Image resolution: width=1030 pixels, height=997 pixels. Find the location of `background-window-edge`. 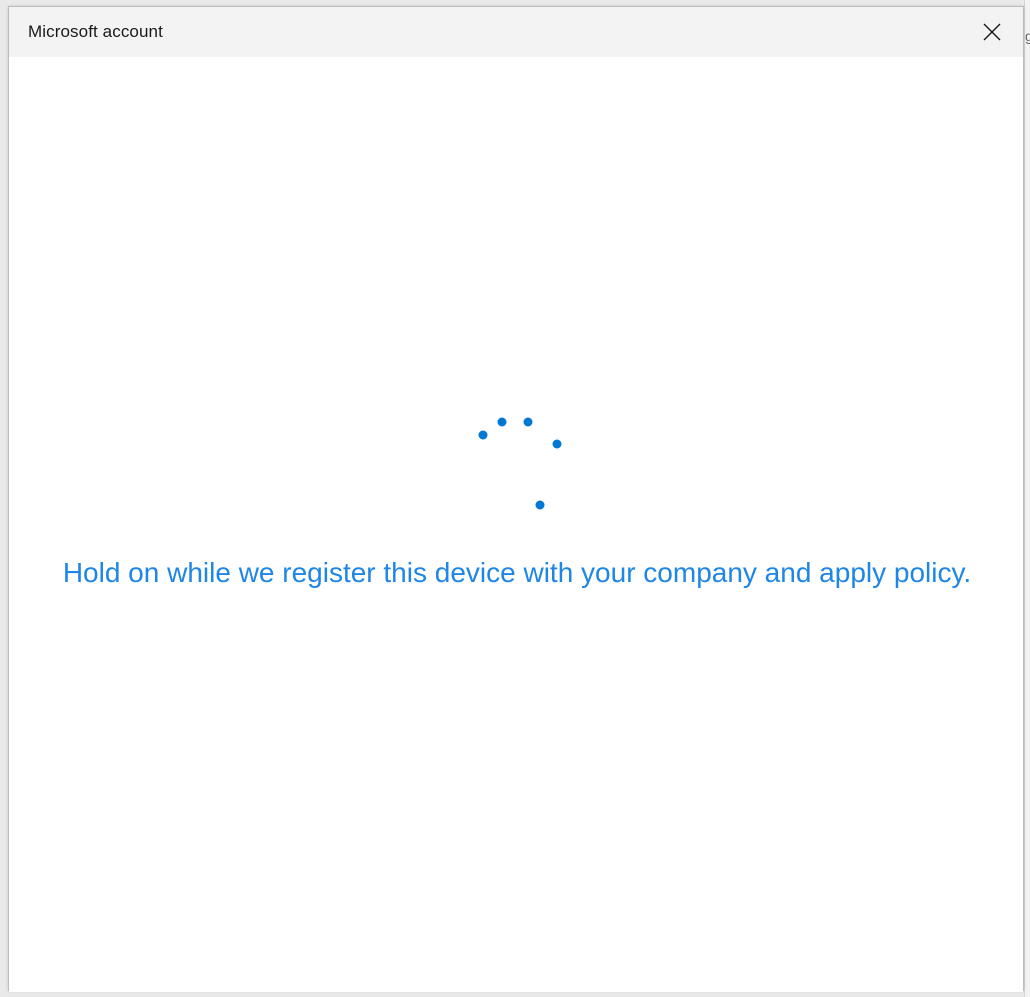

background-window-edge is located at coordinates (1027, 498).